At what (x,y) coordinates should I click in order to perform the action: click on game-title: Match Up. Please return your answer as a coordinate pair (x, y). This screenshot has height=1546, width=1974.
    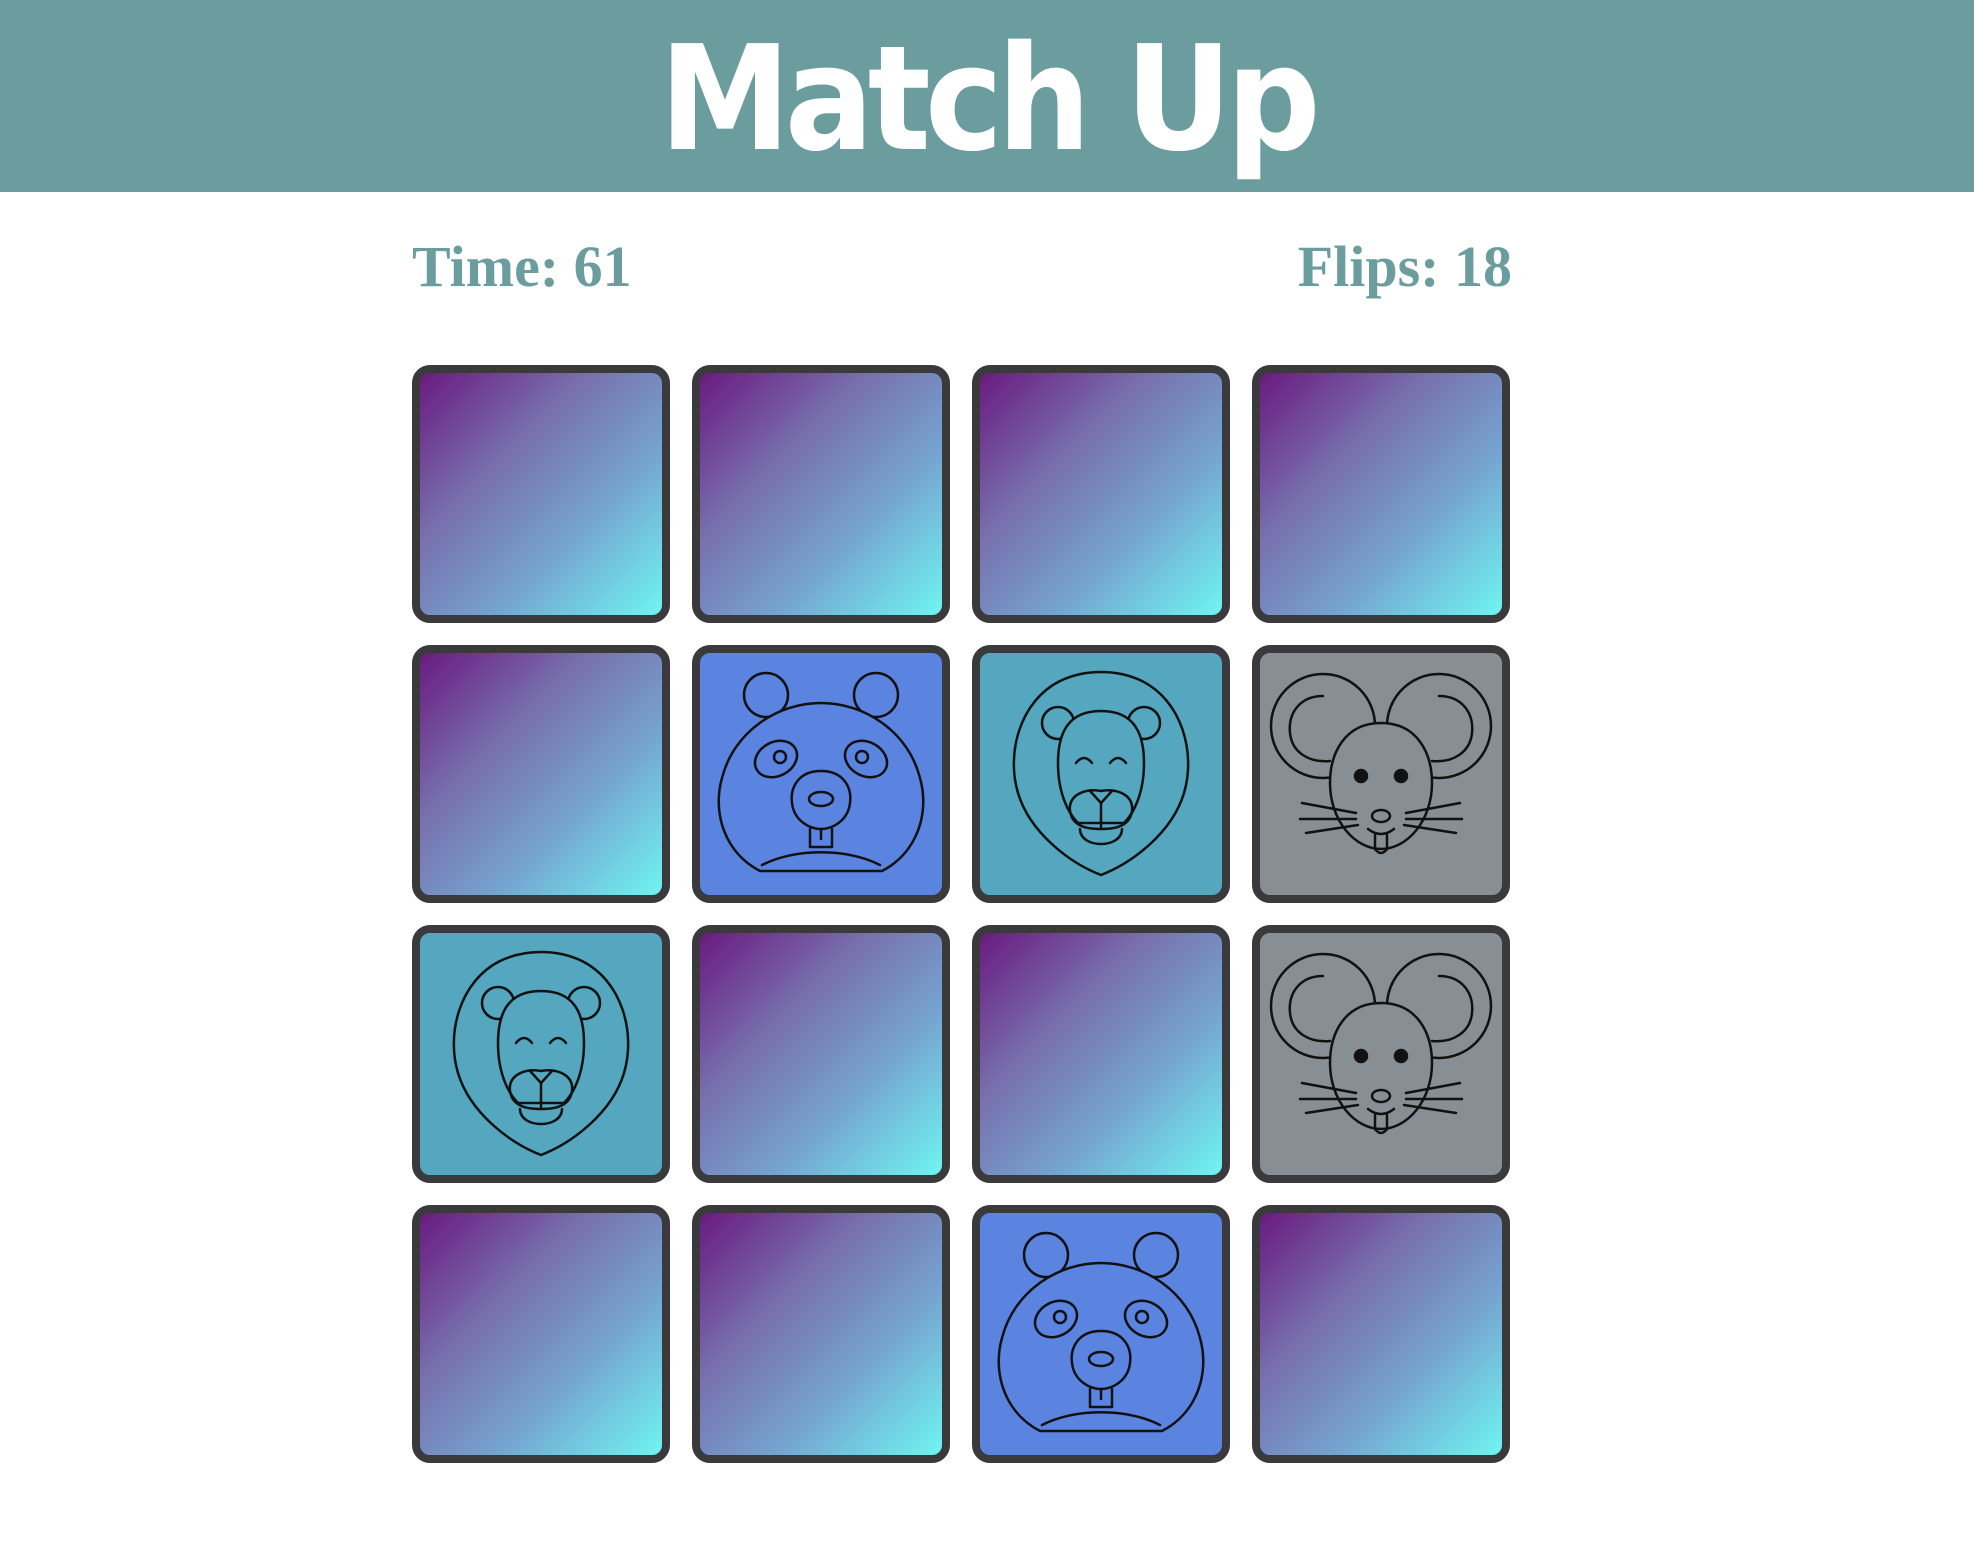
    Looking at the image, I should click on (989, 99).